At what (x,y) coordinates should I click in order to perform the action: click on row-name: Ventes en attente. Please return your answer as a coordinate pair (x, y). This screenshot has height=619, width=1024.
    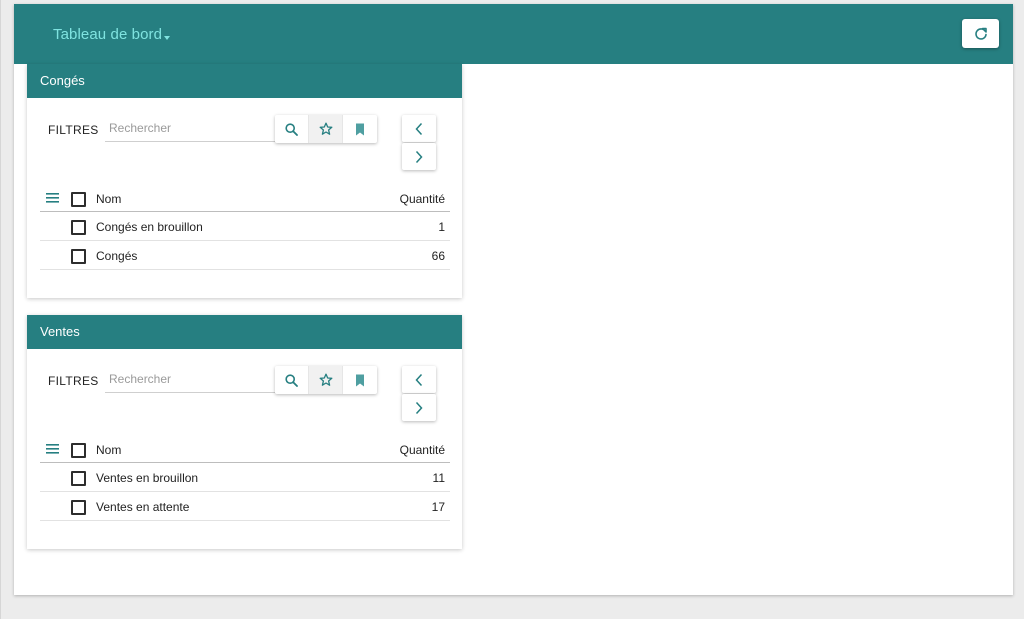
    Looking at the image, I should click on (143, 507).